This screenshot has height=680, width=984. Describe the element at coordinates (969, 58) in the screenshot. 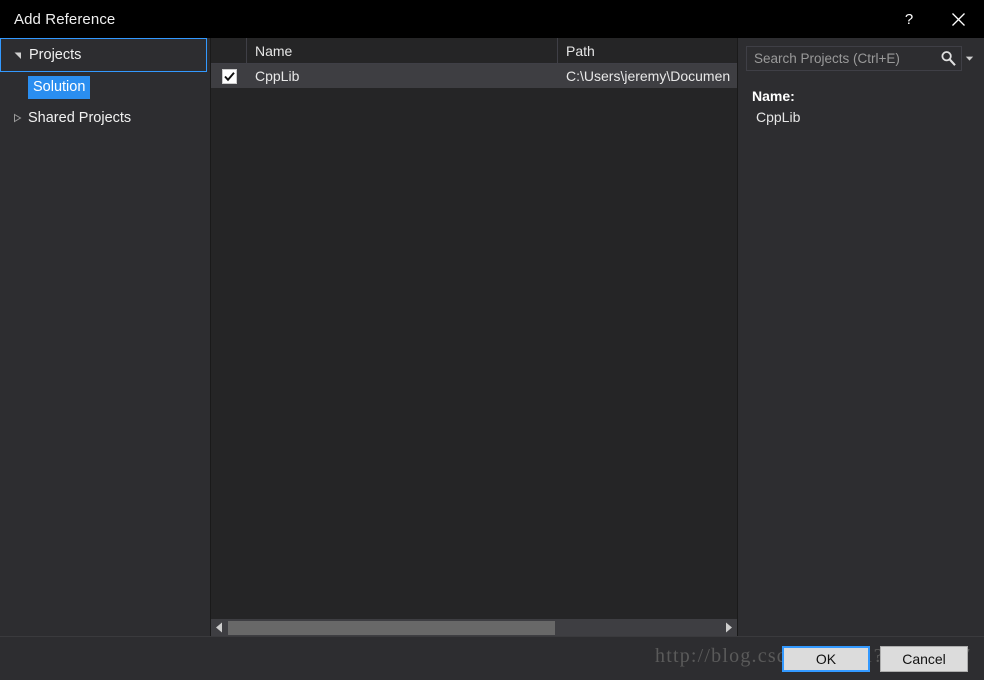

I see `chevron-down-icon` at that location.